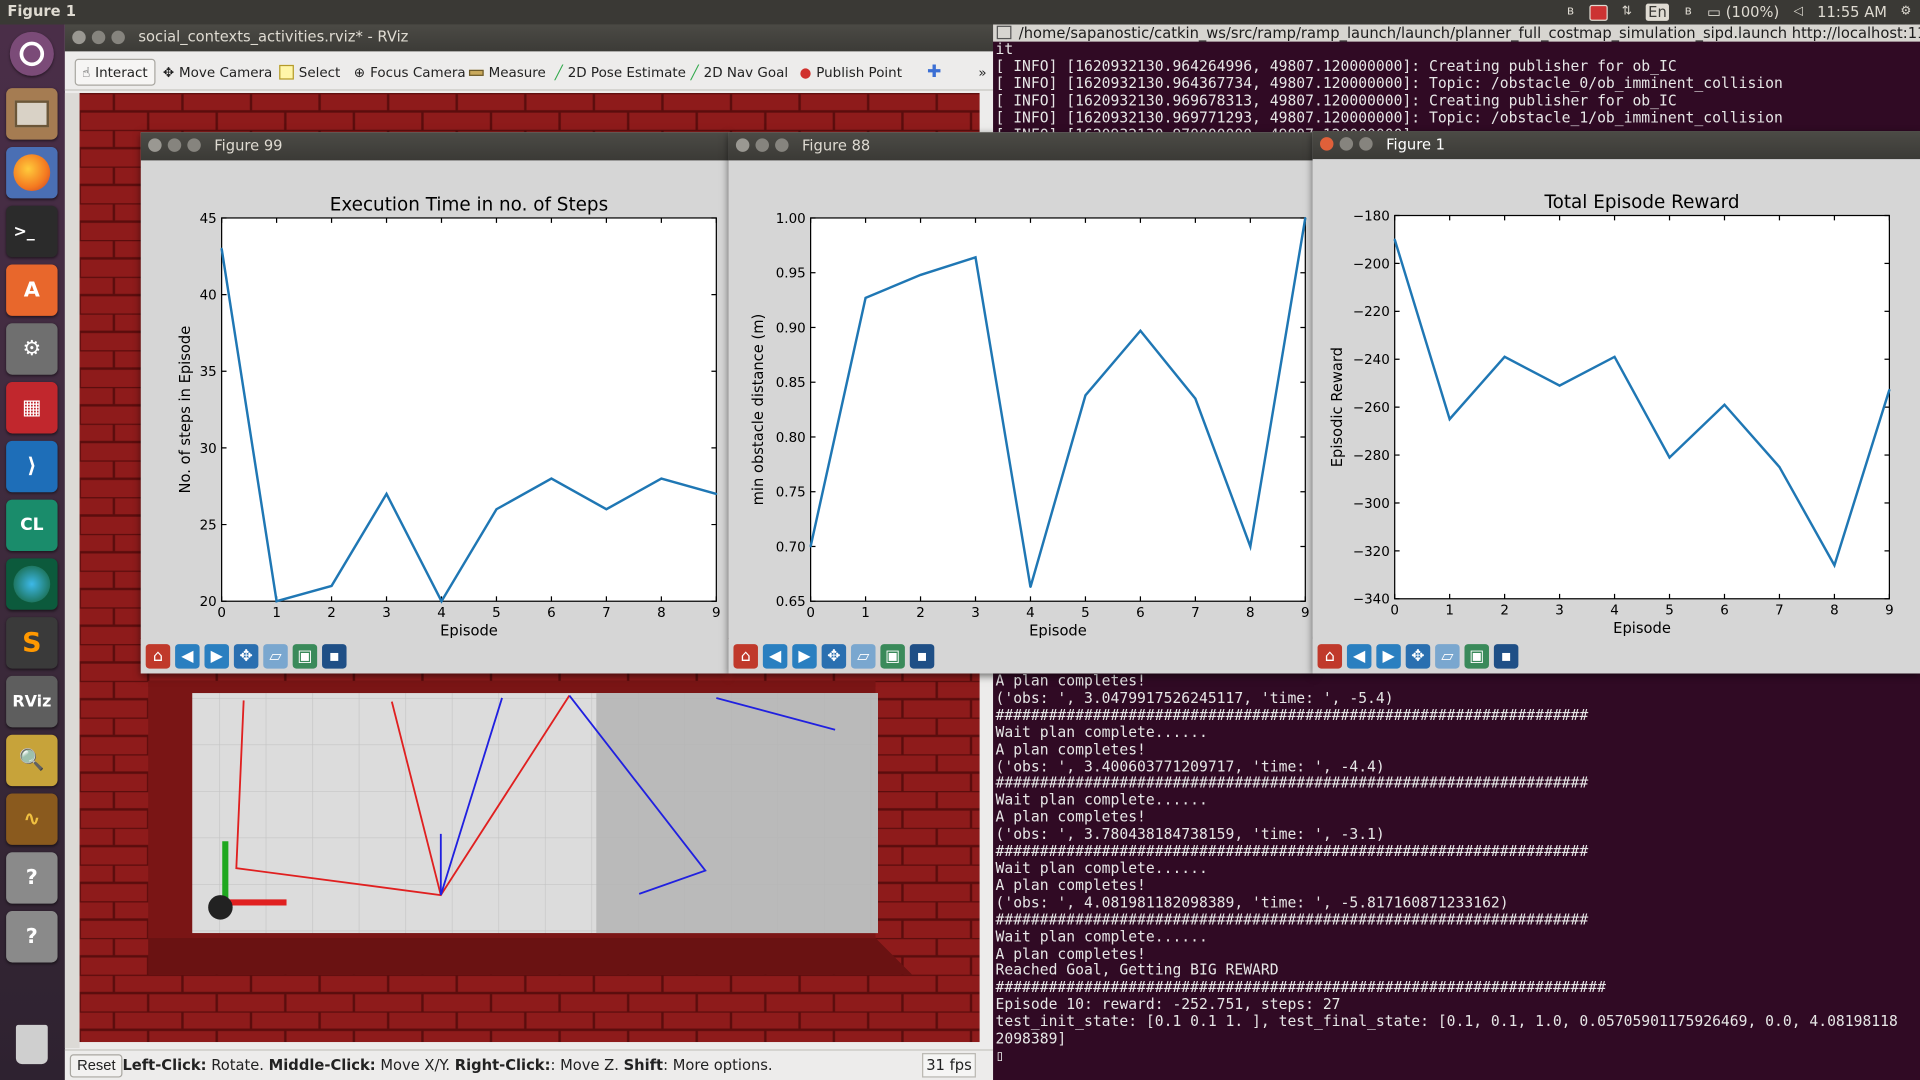 This screenshot has height=1080, width=1920. Describe the element at coordinates (558, 72) in the screenshot. I see `pose-arrow-icon: ╱` at that location.